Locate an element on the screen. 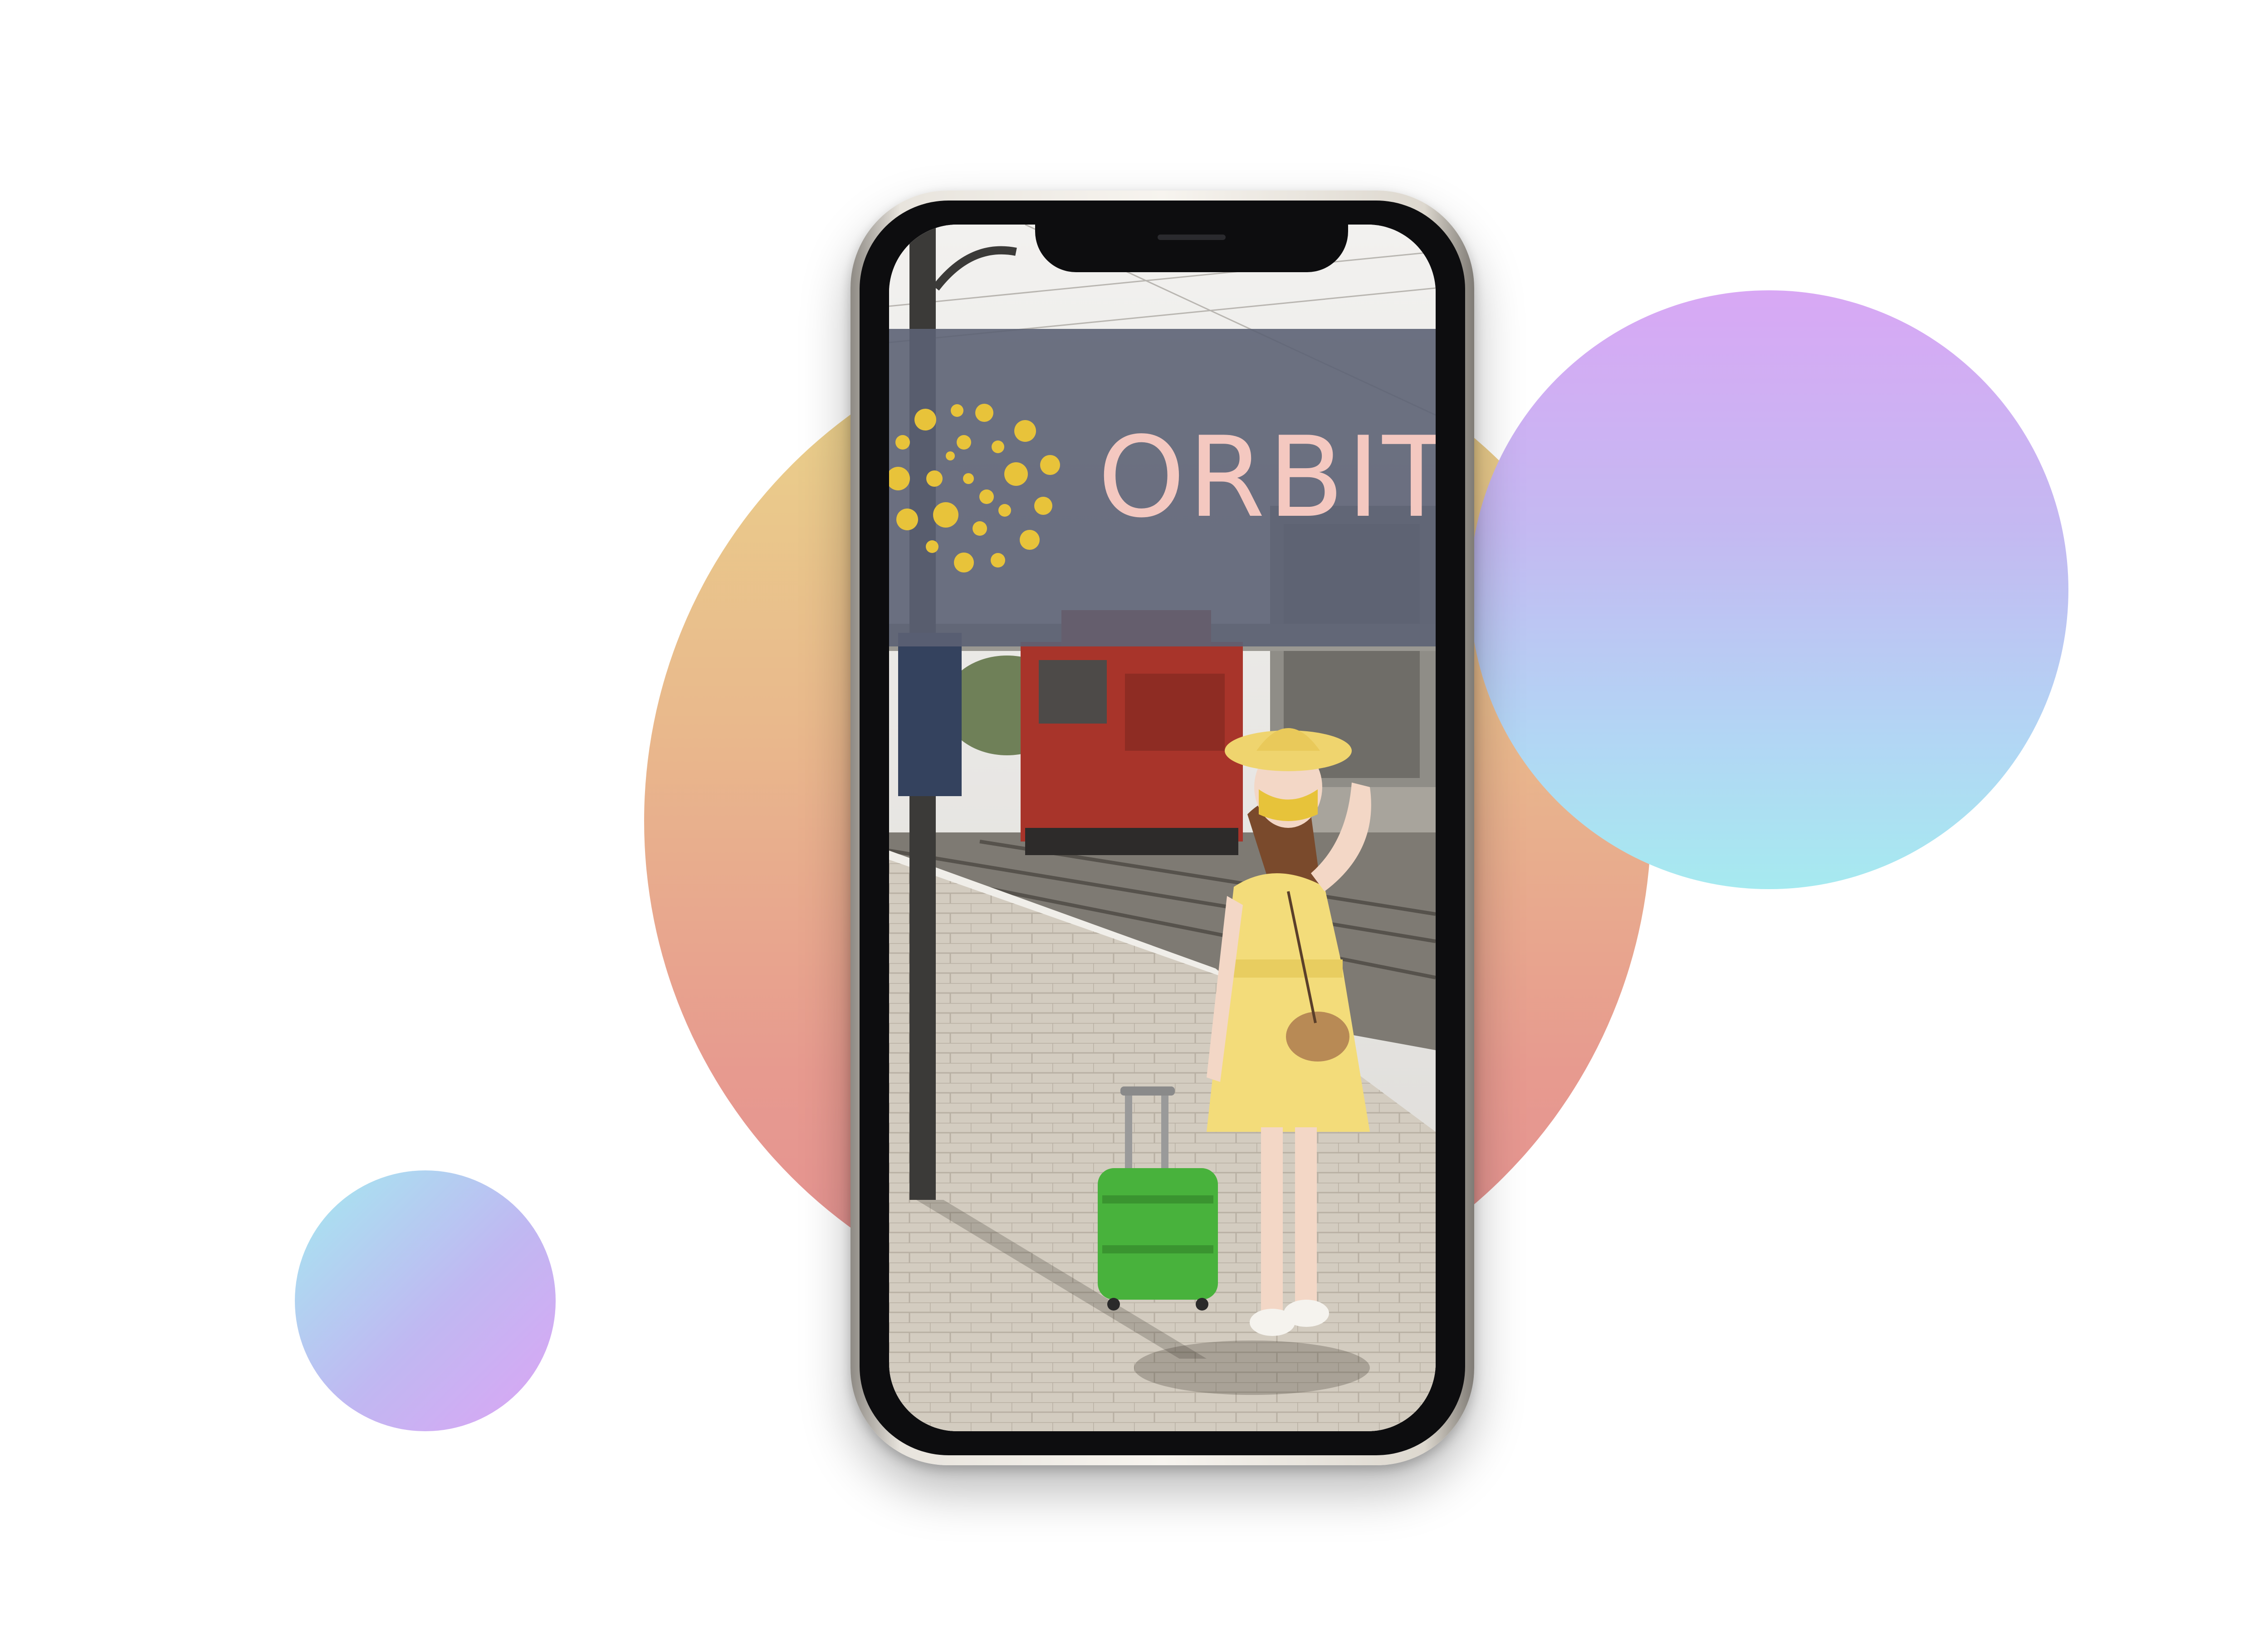 The height and width of the screenshot is (1639, 2268). brand-name: ORBIT is located at coordinates (1267, 477).